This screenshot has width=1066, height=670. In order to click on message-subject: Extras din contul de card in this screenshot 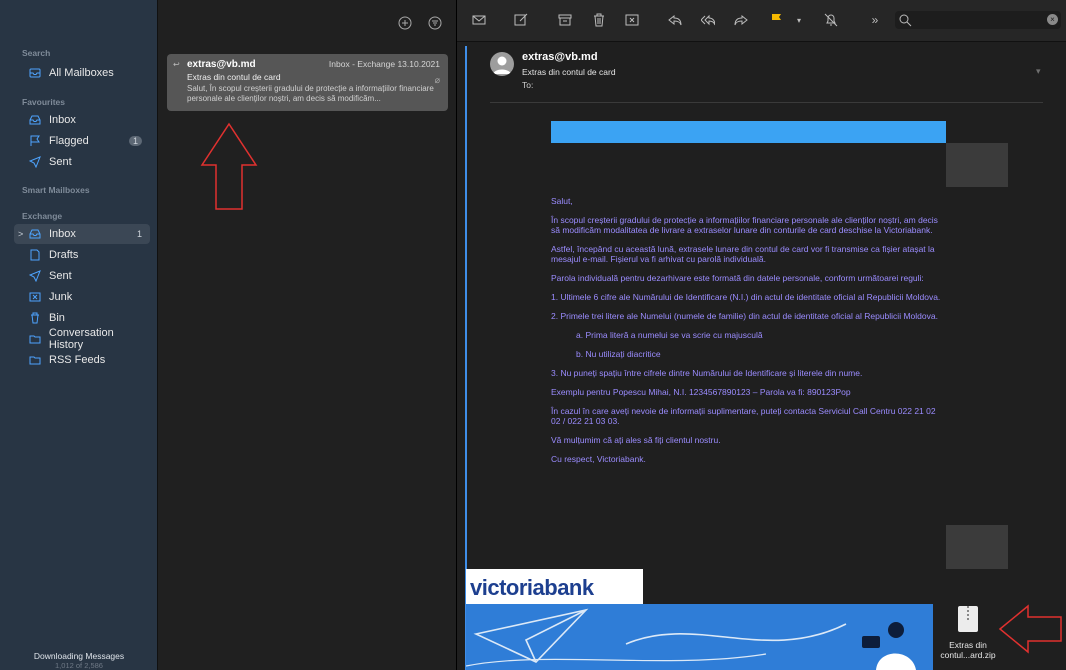, I will do `click(234, 77)`.